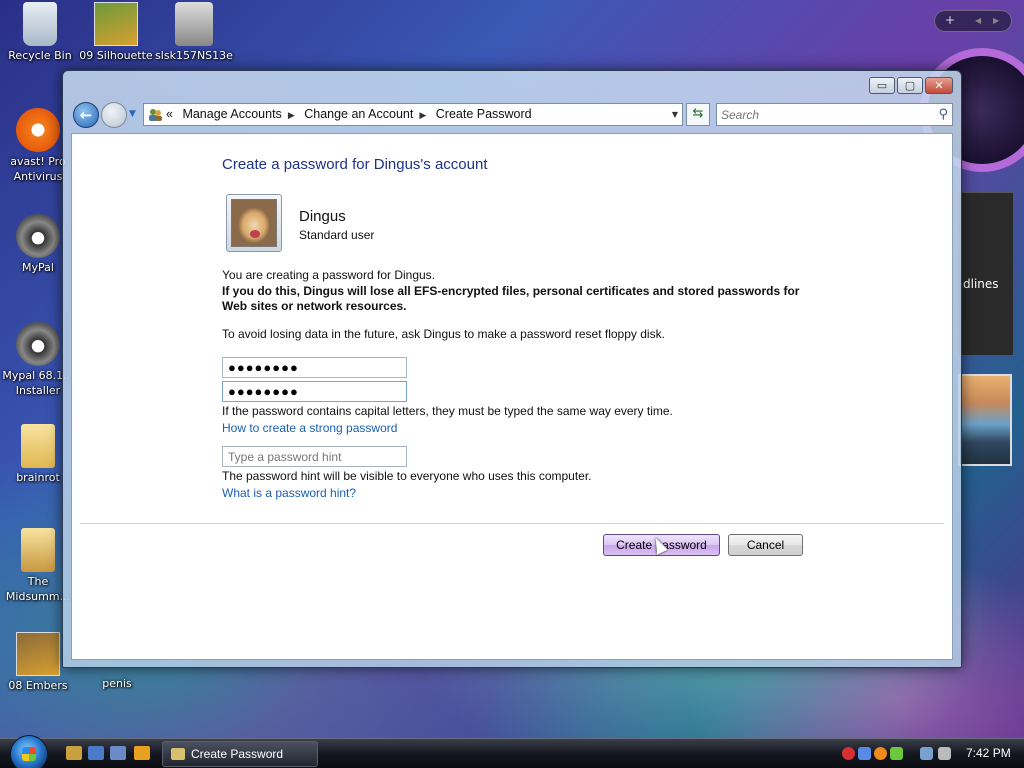 This screenshot has height=768, width=1024. I want to click on quicklaunch-media-player-icon, so click(142, 753).